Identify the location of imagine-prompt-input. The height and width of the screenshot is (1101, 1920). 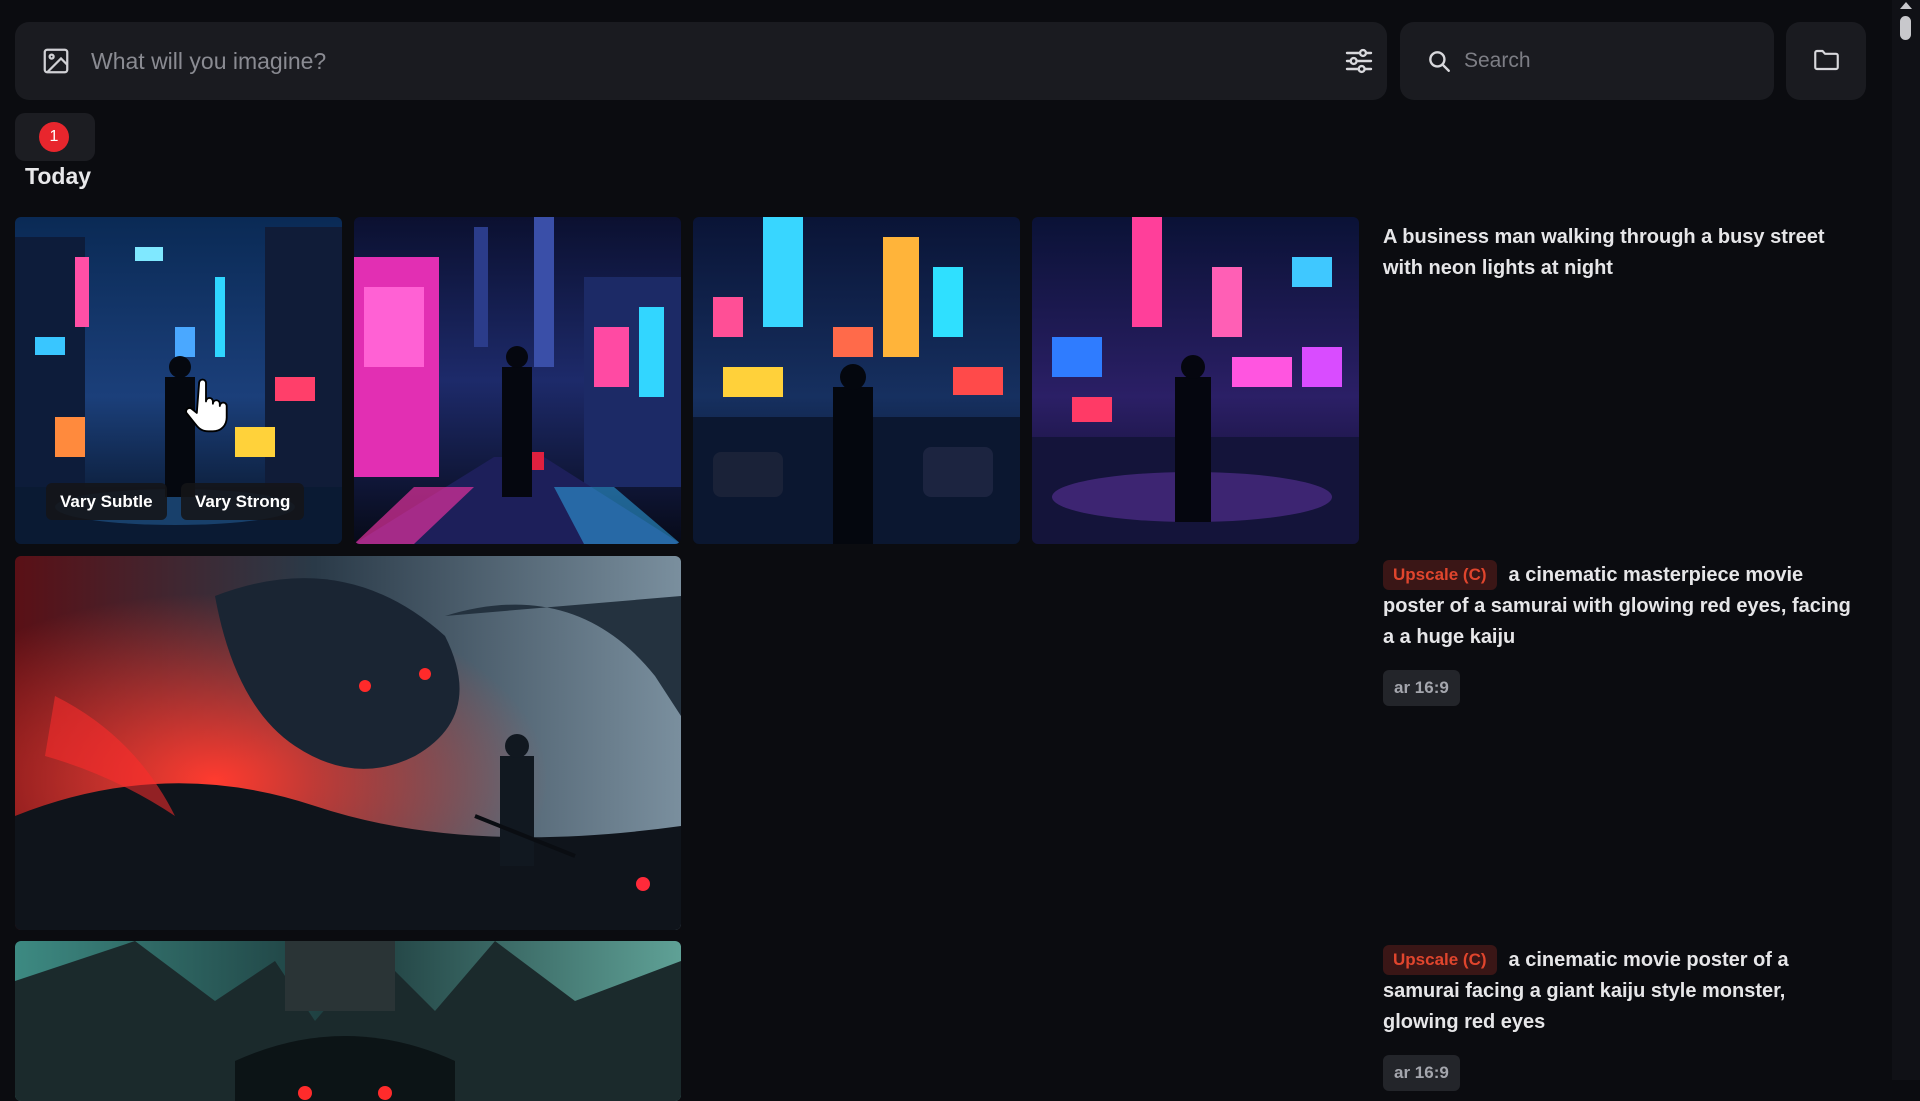
(699, 61).